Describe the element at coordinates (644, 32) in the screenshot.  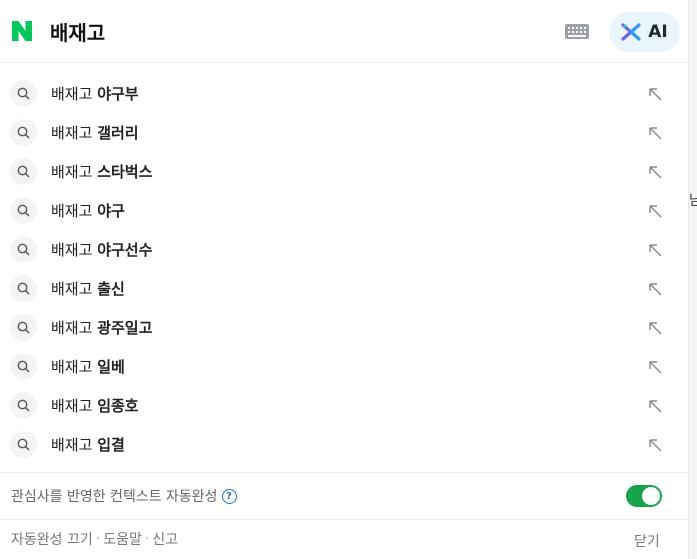
I see `ai-button: AI` at that location.